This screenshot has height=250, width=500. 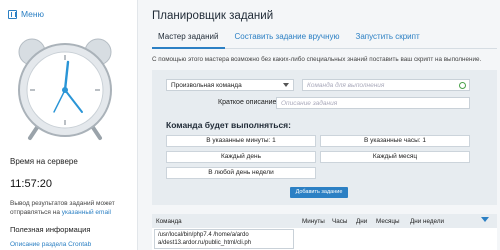 I want to click on add-task-button: Добавить задание, so click(x=319, y=192).